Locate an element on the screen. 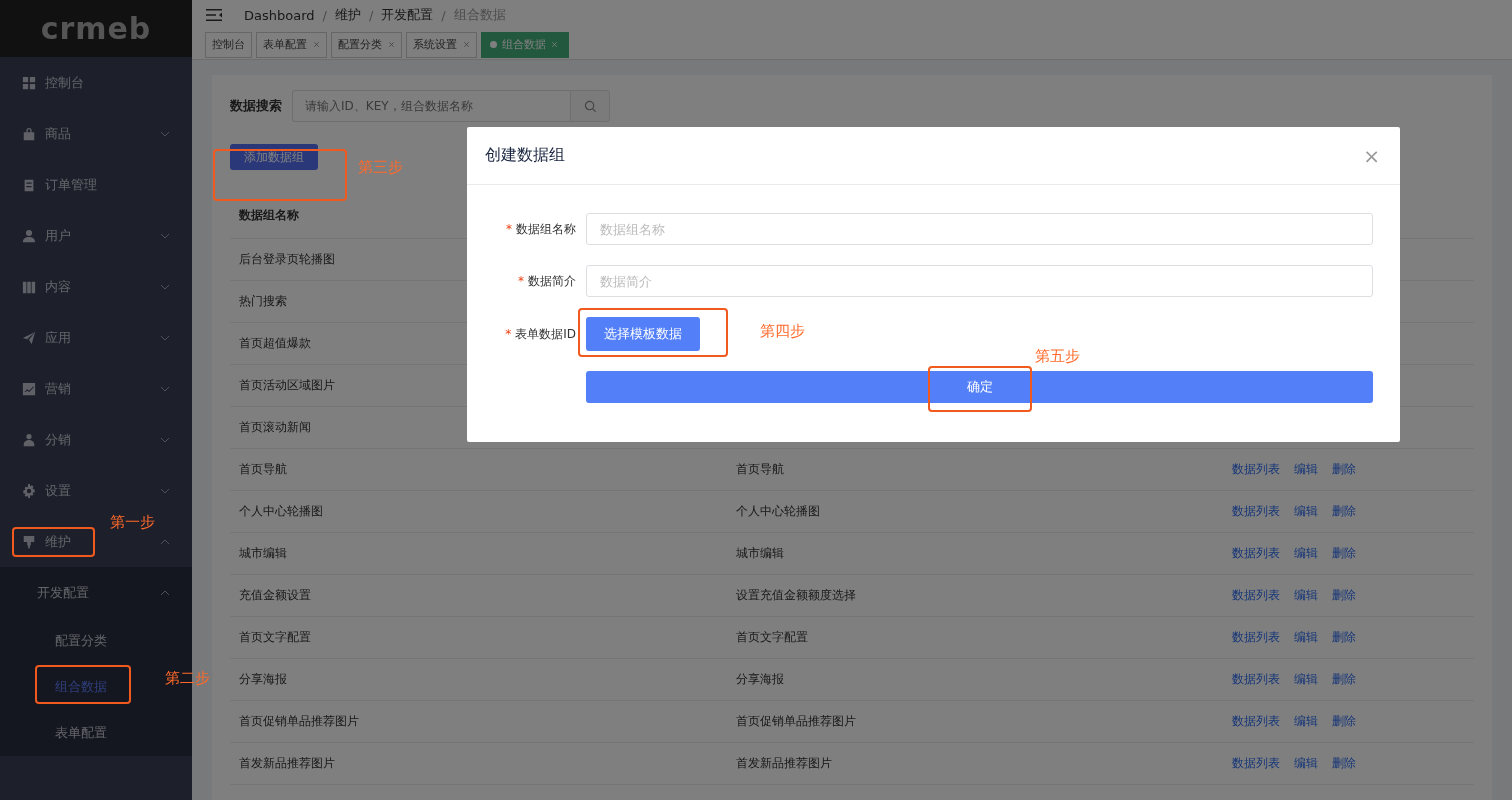 The width and height of the screenshot is (1512, 800). annotation-label: 第三步 is located at coordinates (380, 167).